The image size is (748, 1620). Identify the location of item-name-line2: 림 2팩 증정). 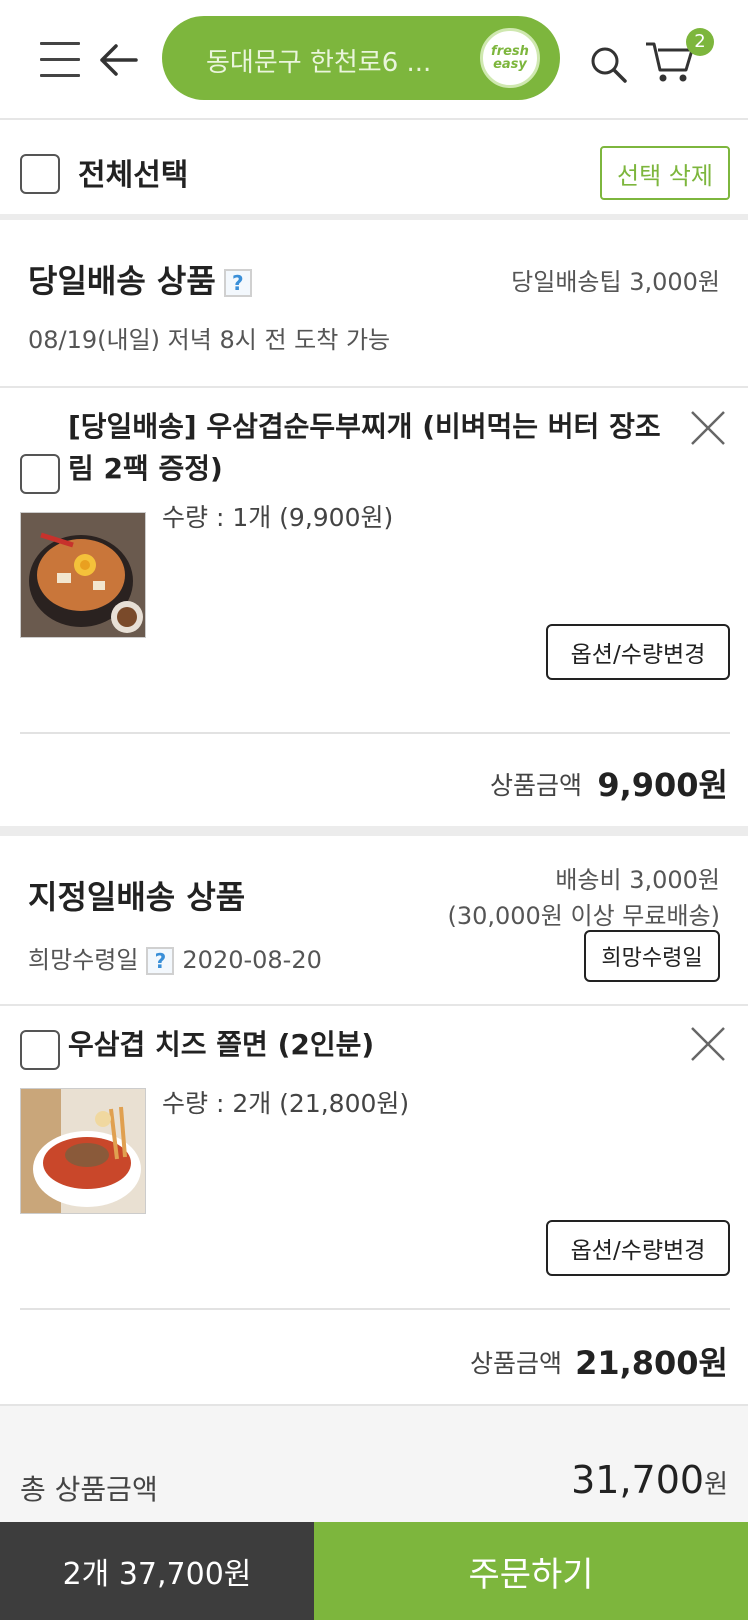
(145, 468).